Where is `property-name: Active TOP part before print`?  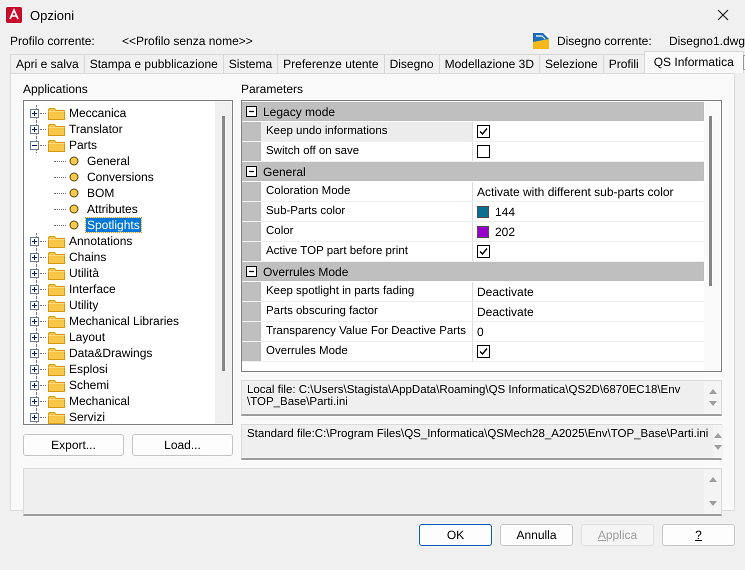
property-name: Active TOP part before print is located at coordinates (367, 251).